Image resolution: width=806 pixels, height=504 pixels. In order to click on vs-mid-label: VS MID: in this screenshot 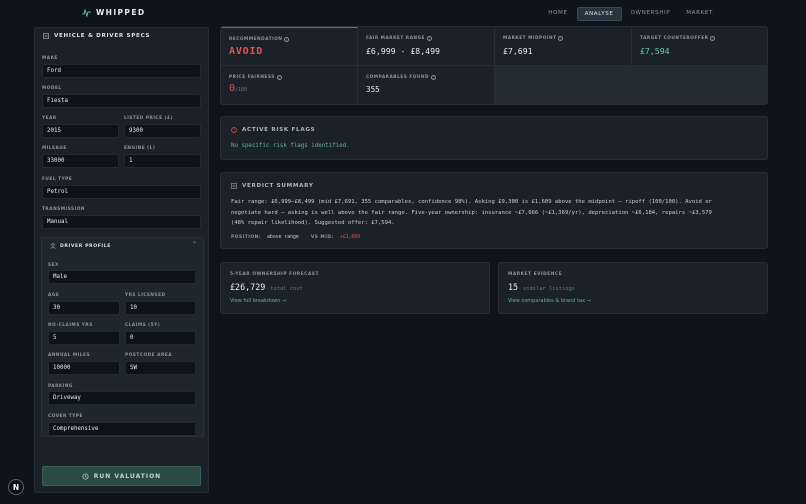, I will do `click(322, 237)`.